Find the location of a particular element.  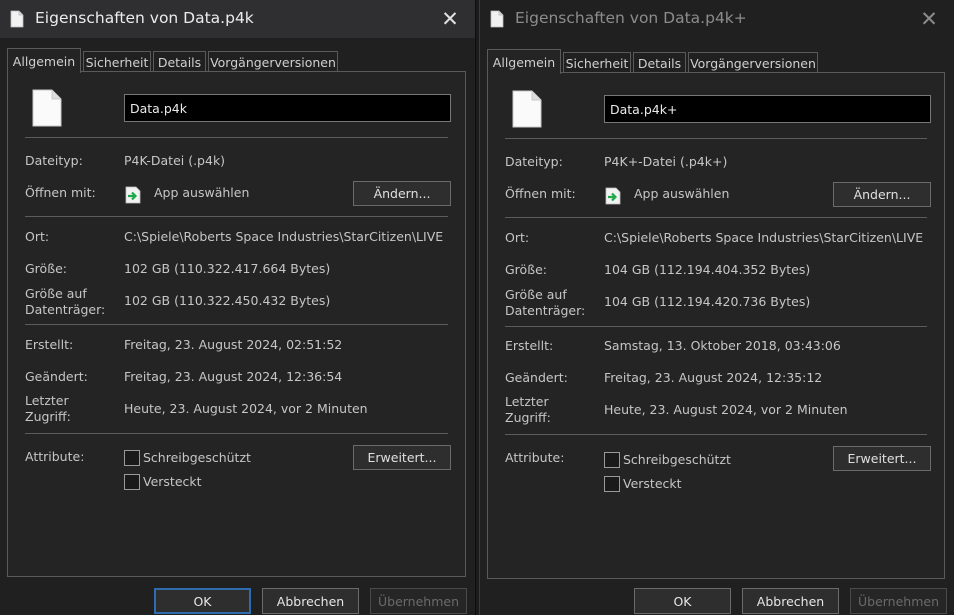

disksize-value: 102 GB (110.322.450.432 Bytes) is located at coordinates (227, 300).